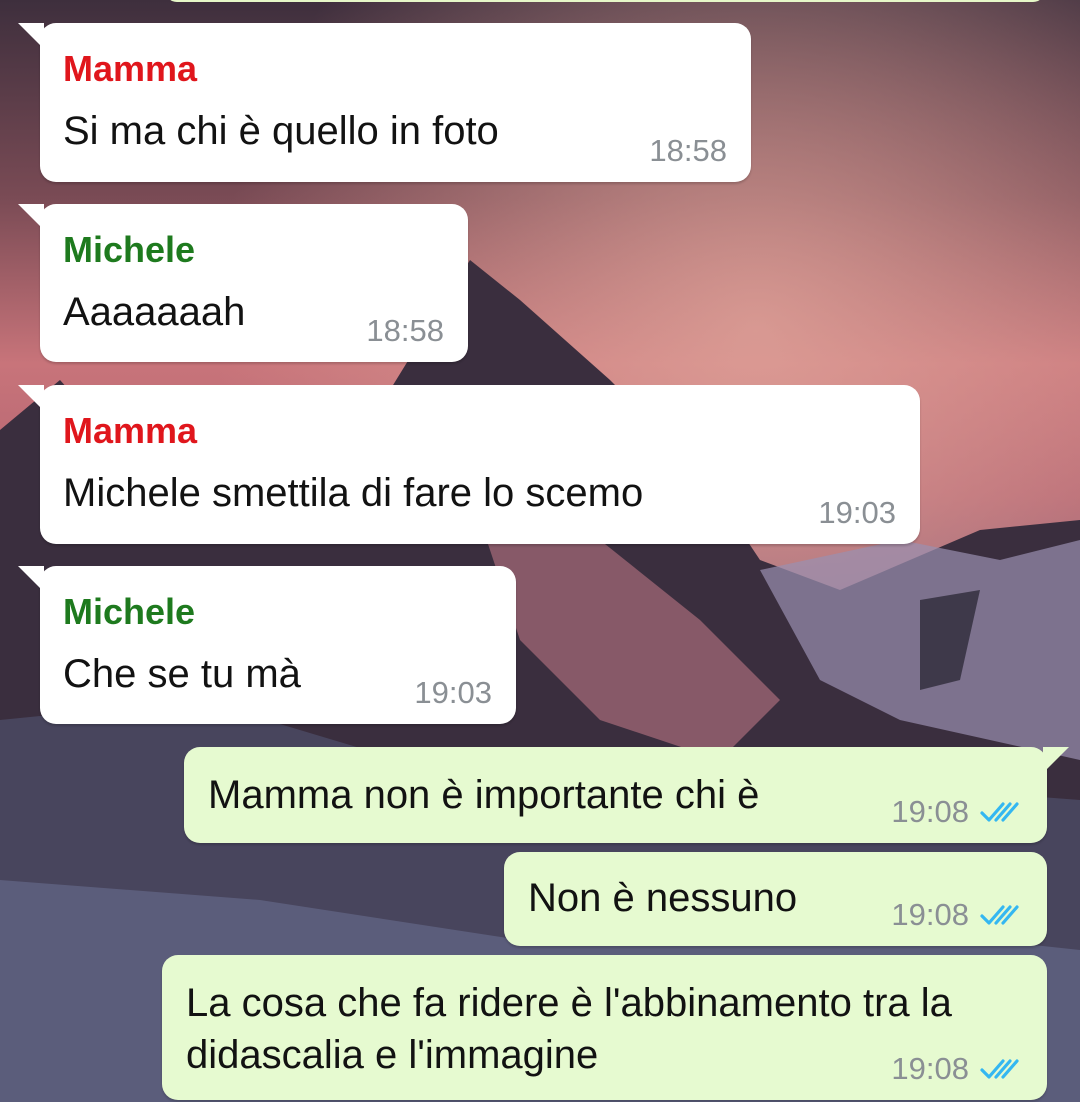 Image resolution: width=1080 pixels, height=1102 pixels. Describe the element at coordinates (605, 1) in the screenshot. I see `previous-message-bubble-edge` at that location.